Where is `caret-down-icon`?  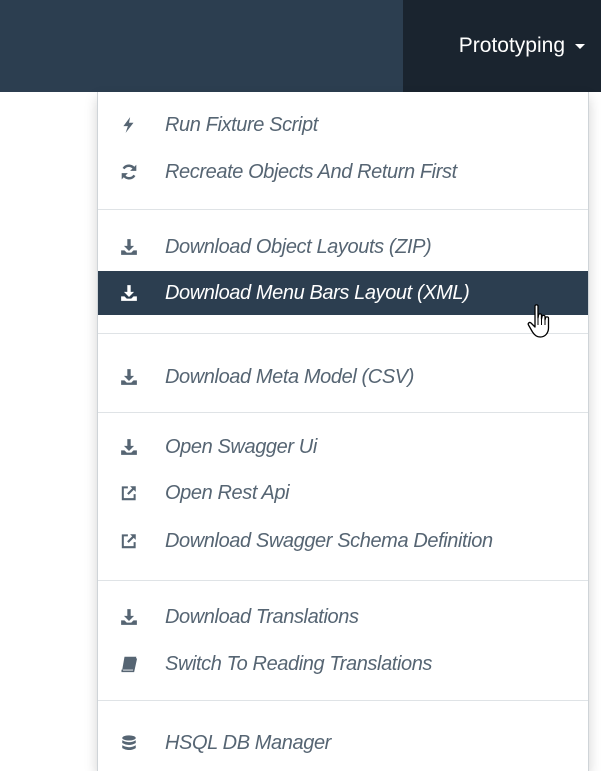 caret-down-icon is located at coordinates (580, 46).